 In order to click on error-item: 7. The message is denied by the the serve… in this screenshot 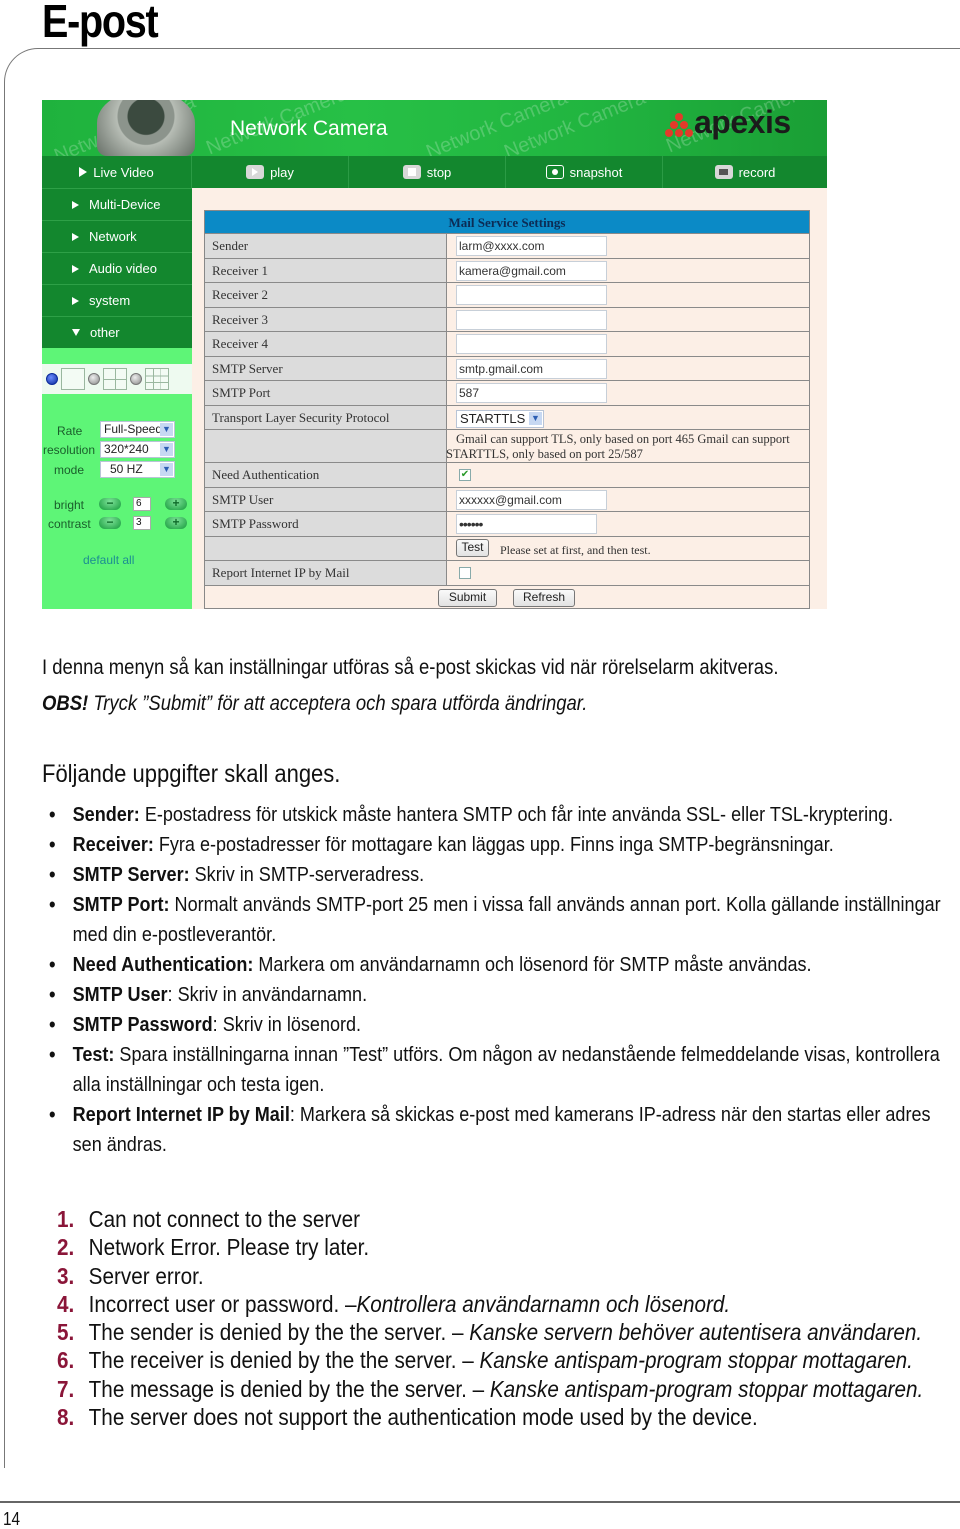, I will do `click(490, 1389)`.